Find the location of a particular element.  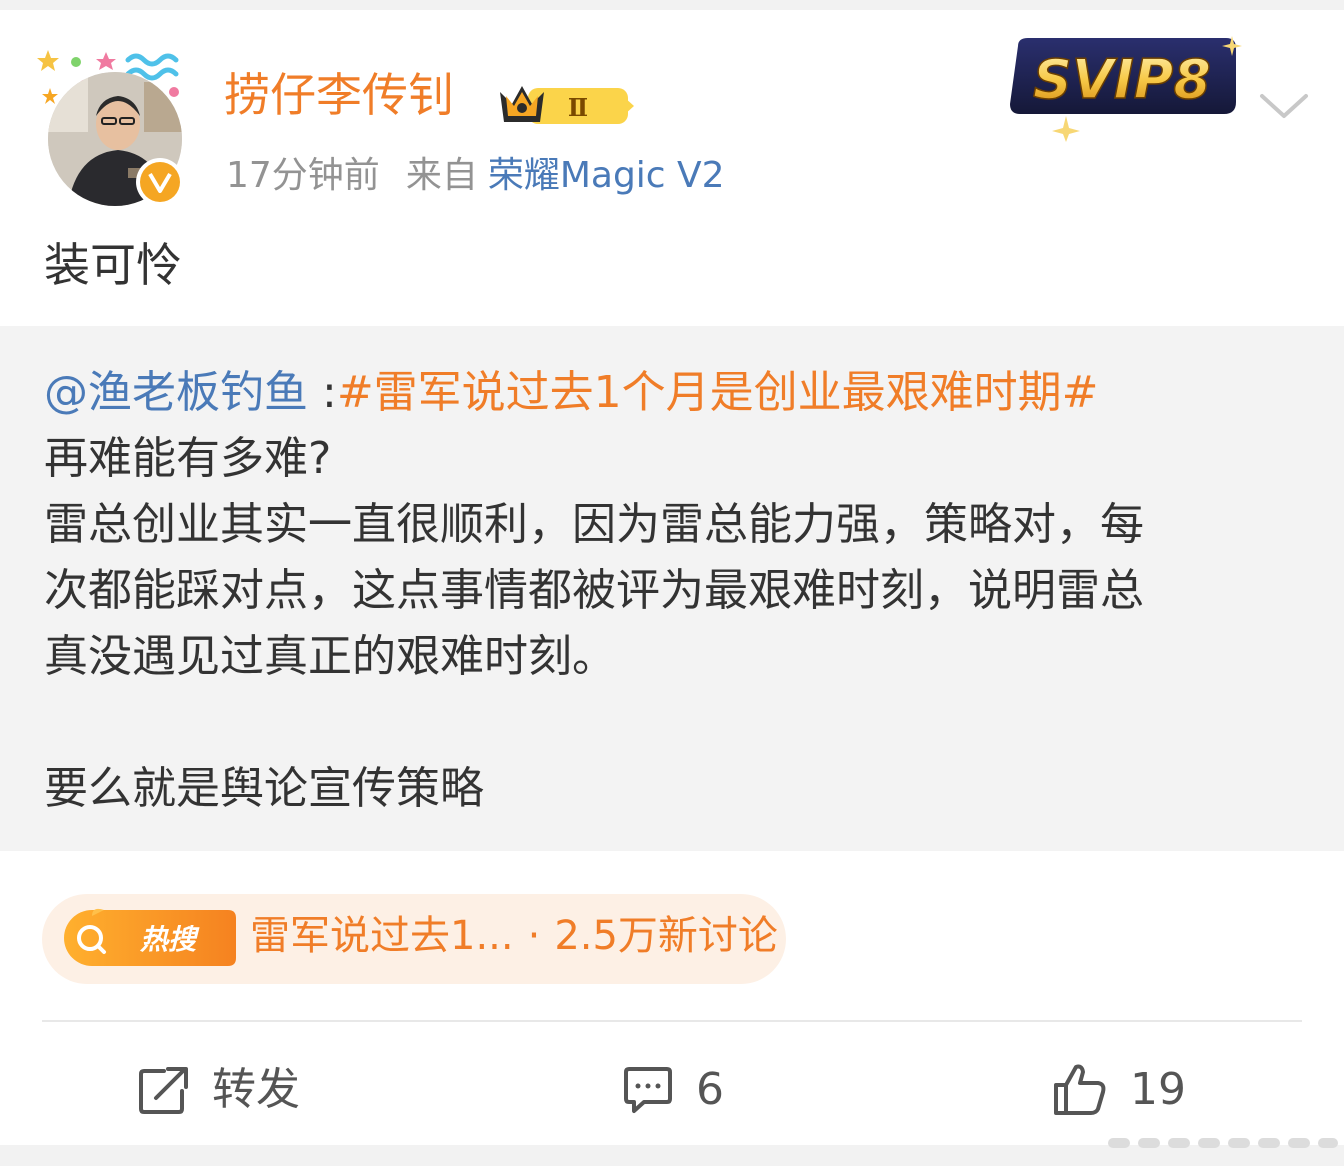

hot-search-text: 雷军说过去1... · 2.5万新讨论 is located at coordinates (514, 936).